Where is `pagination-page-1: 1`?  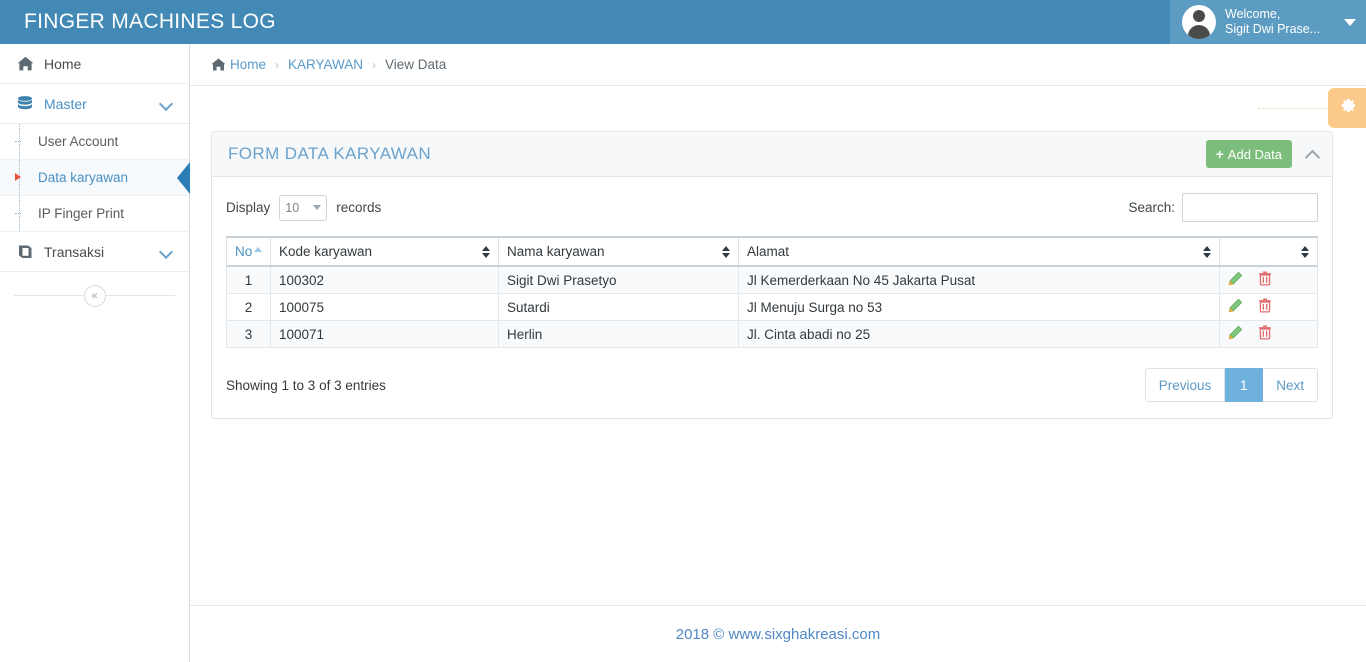
pagination-page-1: 1 is located at coordinates (1244, 385).